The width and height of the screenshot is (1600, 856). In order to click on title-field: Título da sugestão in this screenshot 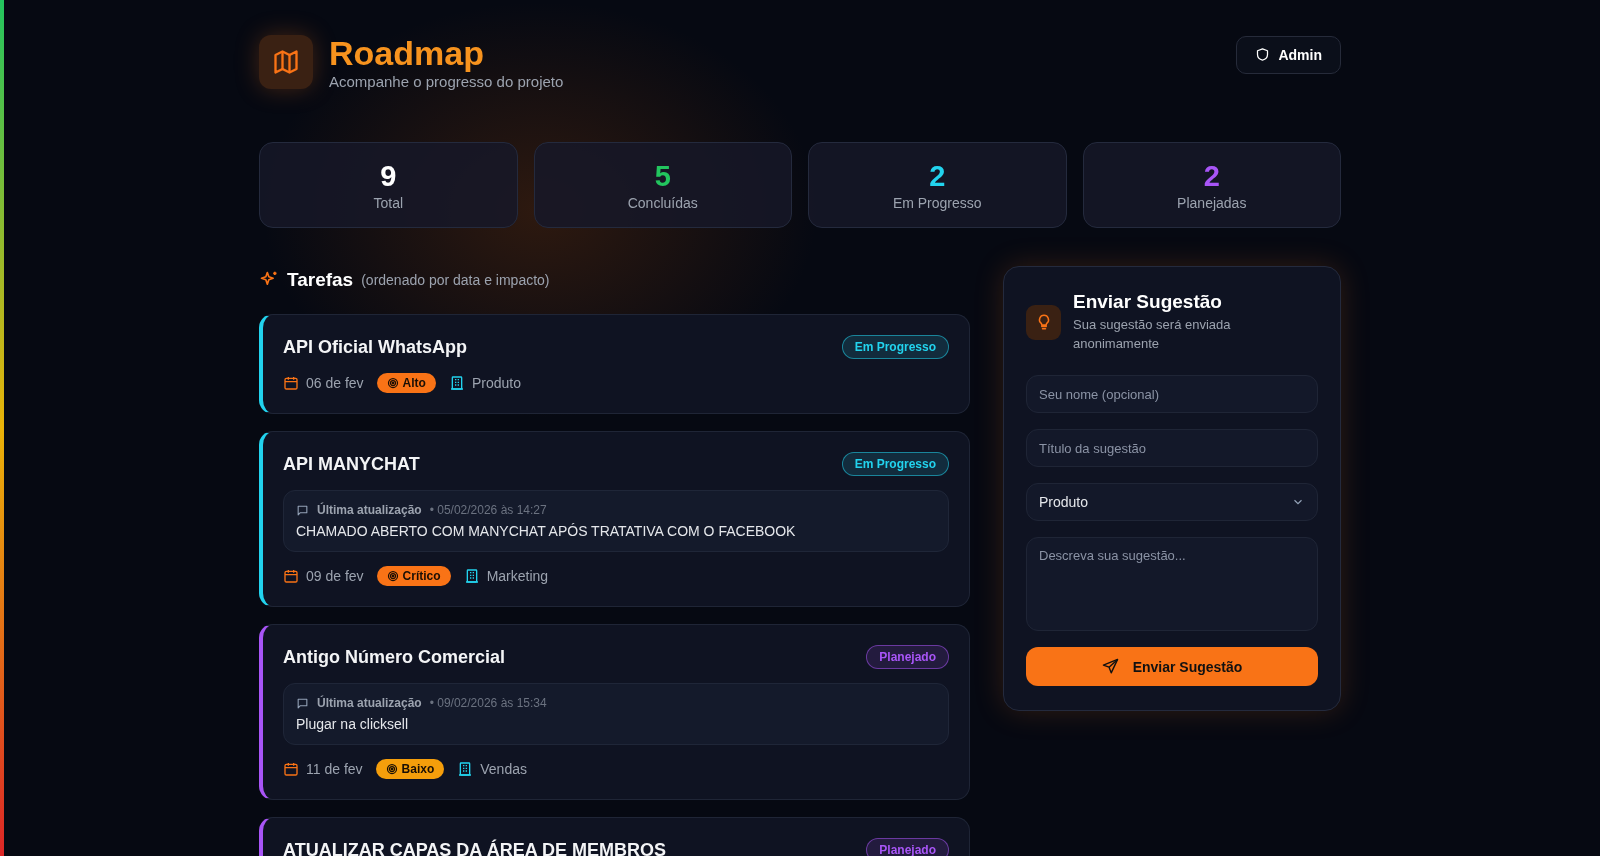, I will do `click(1172, 448)`.